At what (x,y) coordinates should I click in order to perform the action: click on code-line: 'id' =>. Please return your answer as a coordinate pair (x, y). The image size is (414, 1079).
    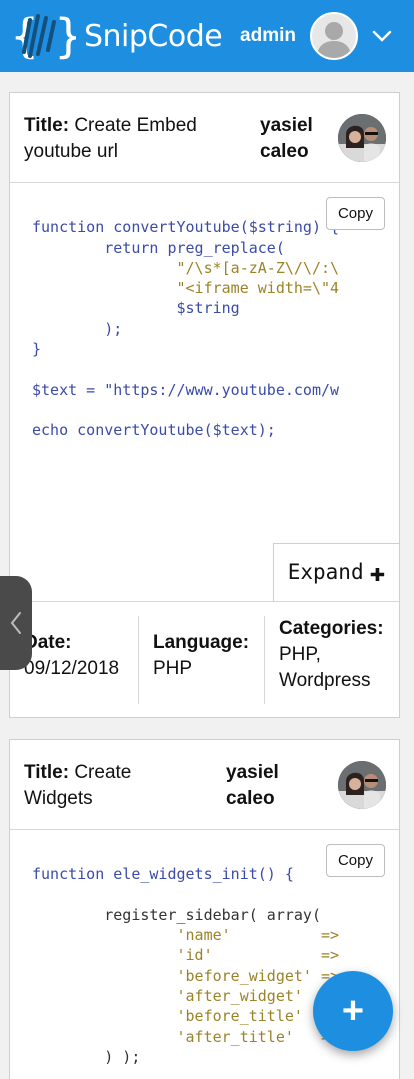
    Looking at the image, I should click on (186, 955).